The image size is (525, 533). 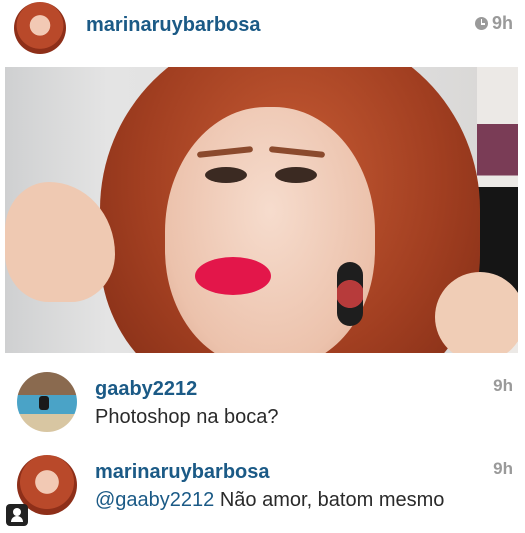 What do you see at coordinates (296, 175) in the screenshot?
I see `photo-right-eye` at bounding box center [296, 175].